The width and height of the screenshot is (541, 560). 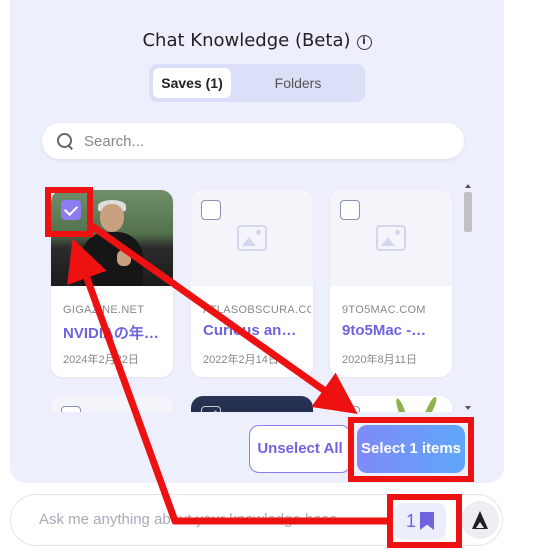 I want to click on card-date: 2022年2月14日, so click(x=241, y=360).